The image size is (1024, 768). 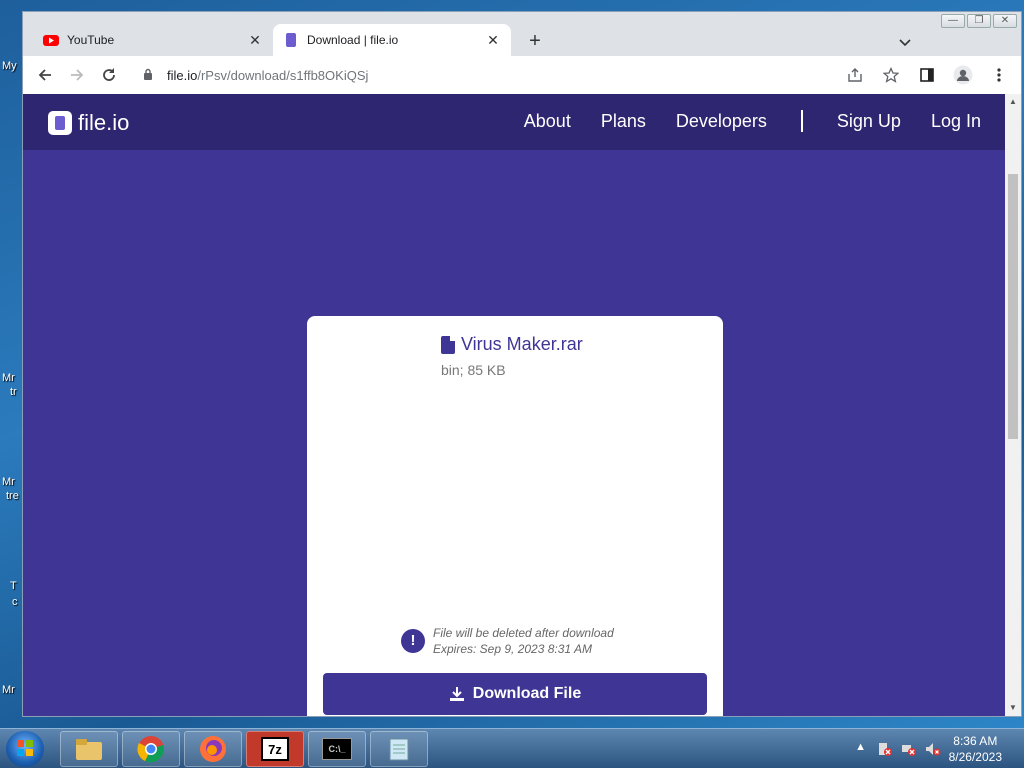 What do you see at coordinates (512, 649) in the screenshot?
I see `notice-line-2: Expires: Sep 9, 2023 8:31 AM` at bounding box center [512, 649].